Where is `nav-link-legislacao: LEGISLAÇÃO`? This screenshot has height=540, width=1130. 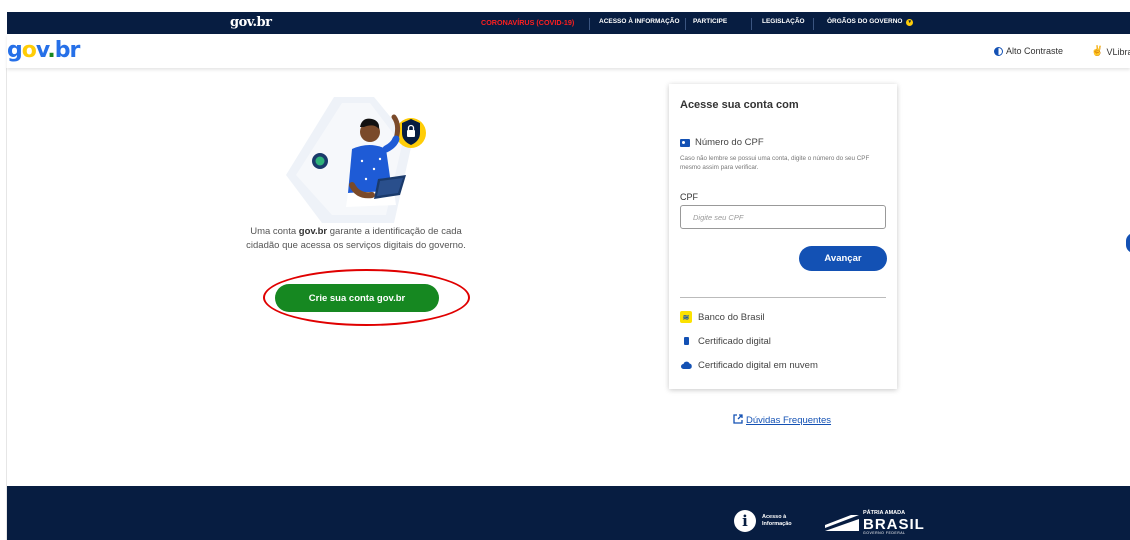 nav-link-legislacao: LEGISLAÇÃO is located at coordinates (783, 21).